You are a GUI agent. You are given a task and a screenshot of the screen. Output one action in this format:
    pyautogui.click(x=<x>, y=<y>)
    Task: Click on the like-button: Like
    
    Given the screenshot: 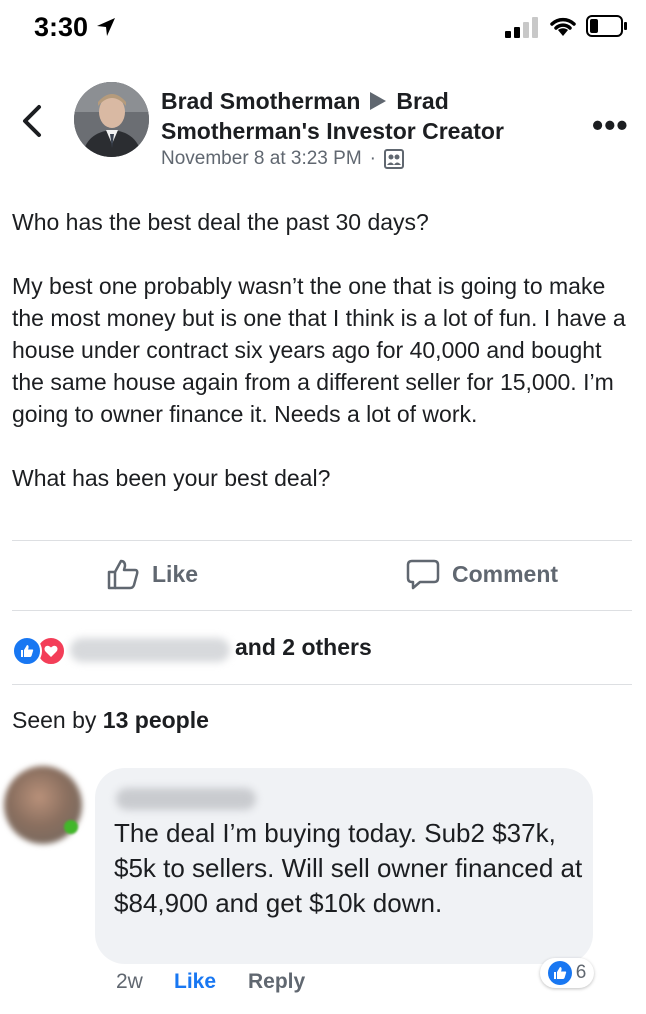 What is the action you would take?
    pyautogui.click(x=152, y=574)
    